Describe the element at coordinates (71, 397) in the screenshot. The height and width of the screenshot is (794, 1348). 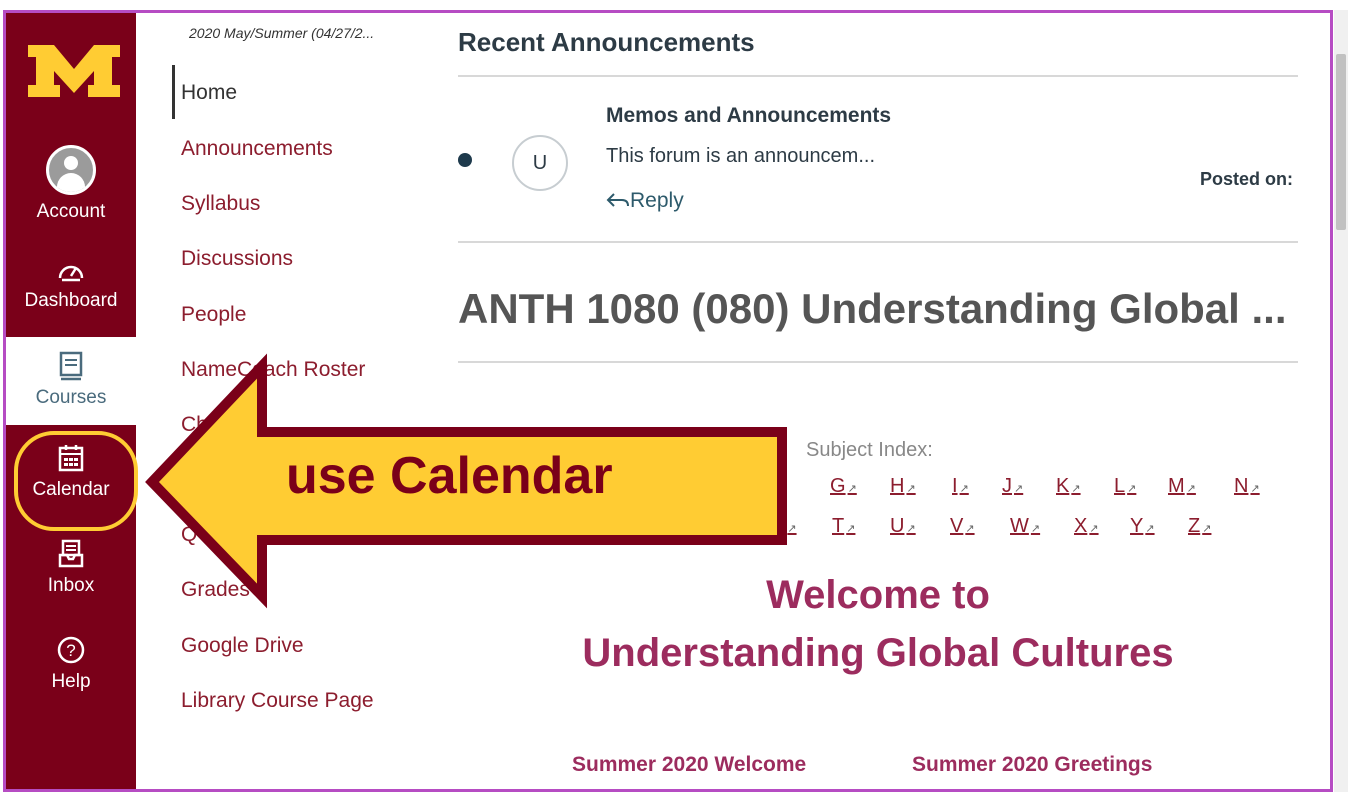
I see `nav-courses-label: Courses` at that location.